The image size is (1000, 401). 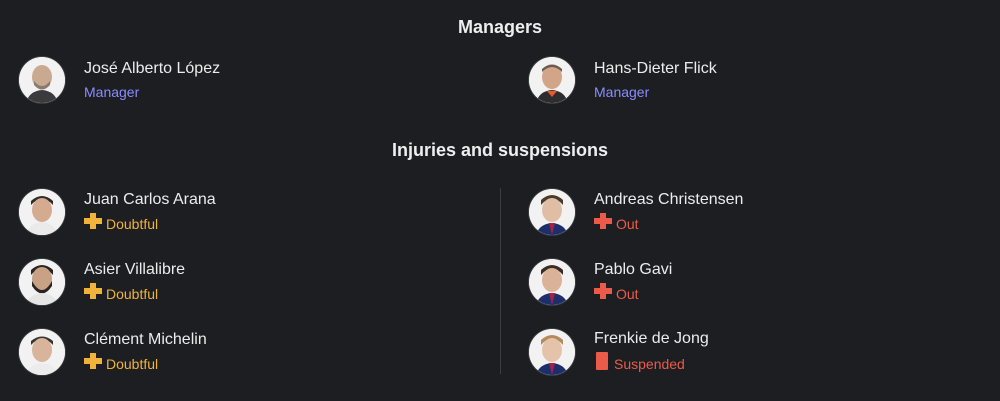 I want to click on column-divider, so click(x=500, y=281).